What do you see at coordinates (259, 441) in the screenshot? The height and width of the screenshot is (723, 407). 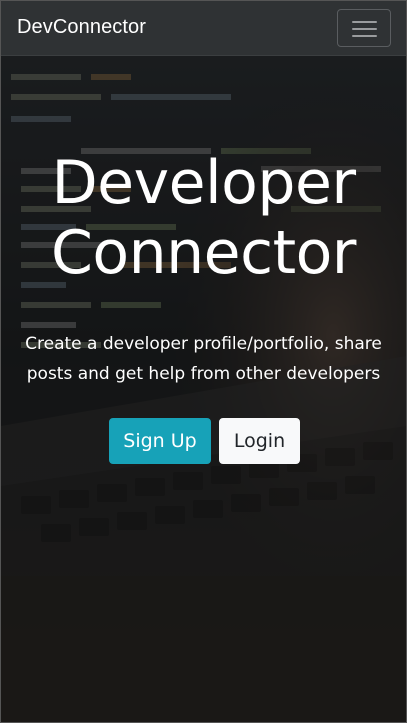 I see `login-button: Login` at bounding box center [259, 441].